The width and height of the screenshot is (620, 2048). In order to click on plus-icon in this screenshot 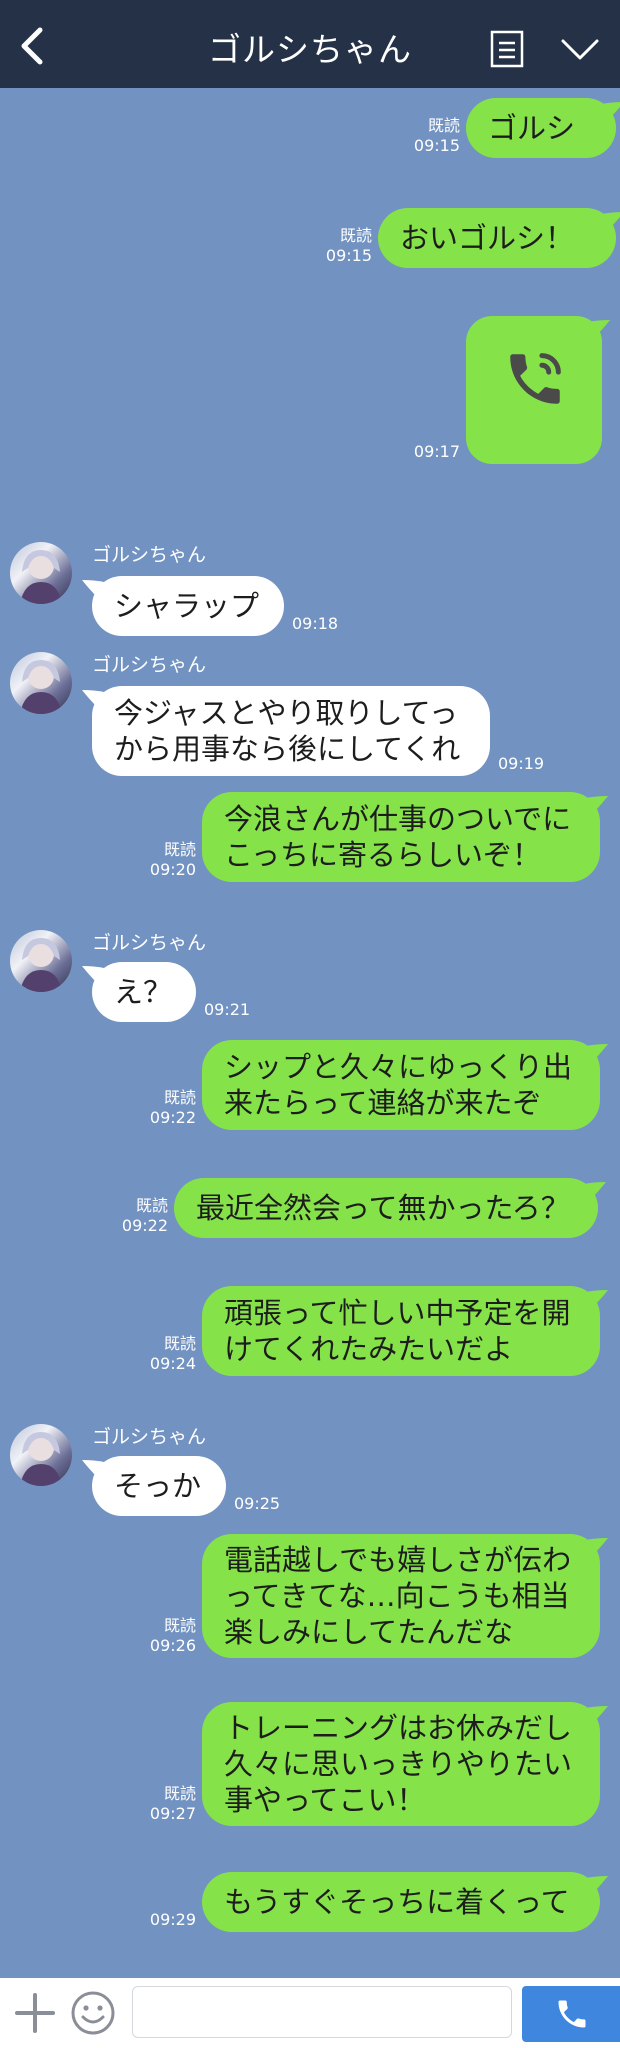, I will do `click(35, 2013)`.